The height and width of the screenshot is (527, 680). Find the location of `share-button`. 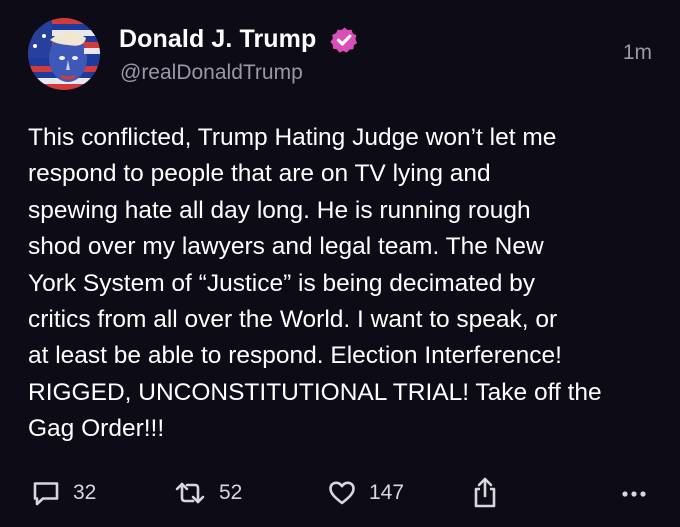

share-button is located at coordinates (485, 493).